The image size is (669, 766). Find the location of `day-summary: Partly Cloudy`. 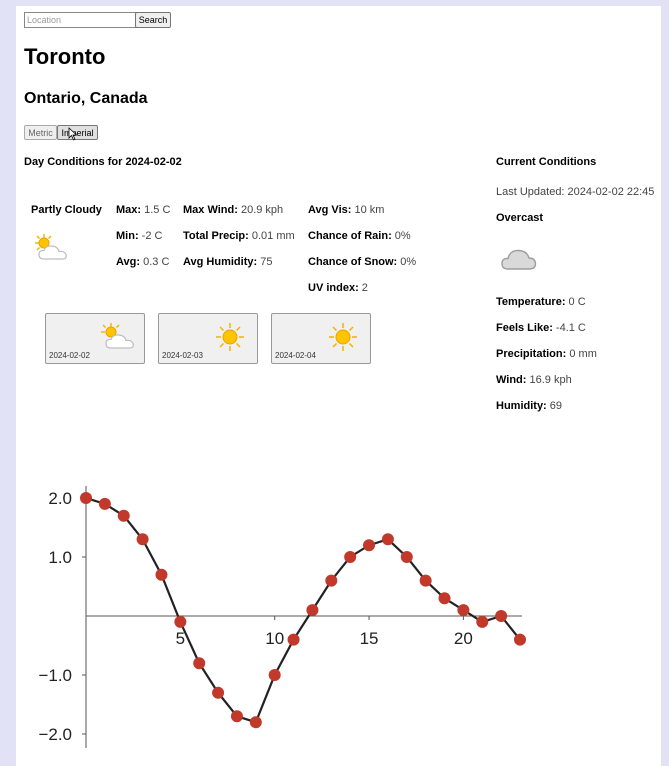

day-summary: Partly Cloudy is located at coordinates (66, 210).